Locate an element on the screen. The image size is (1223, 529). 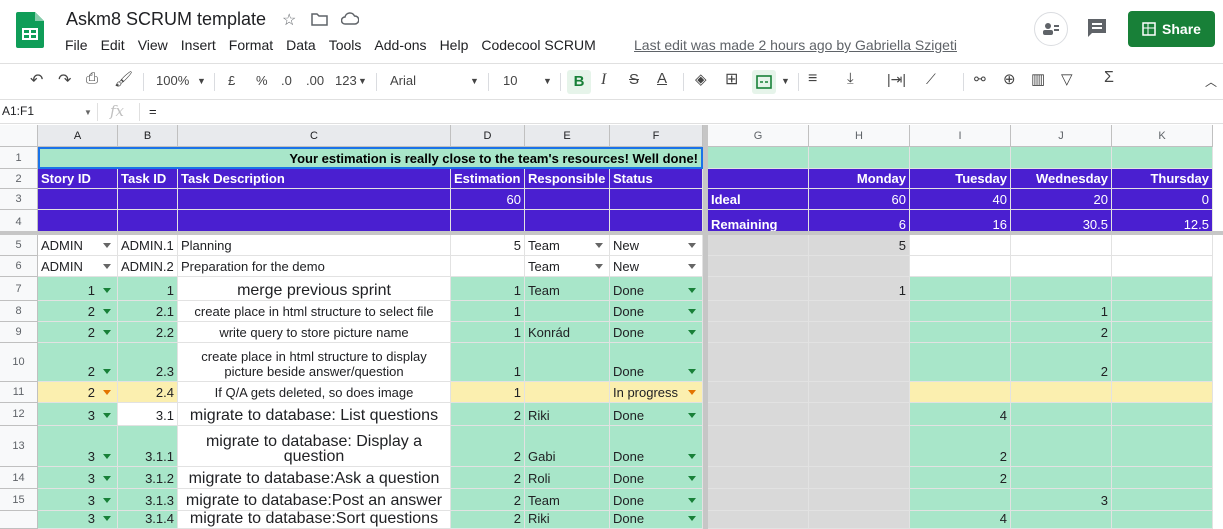
increase-decimal-button: .00 is located at coordinates (315, 80).